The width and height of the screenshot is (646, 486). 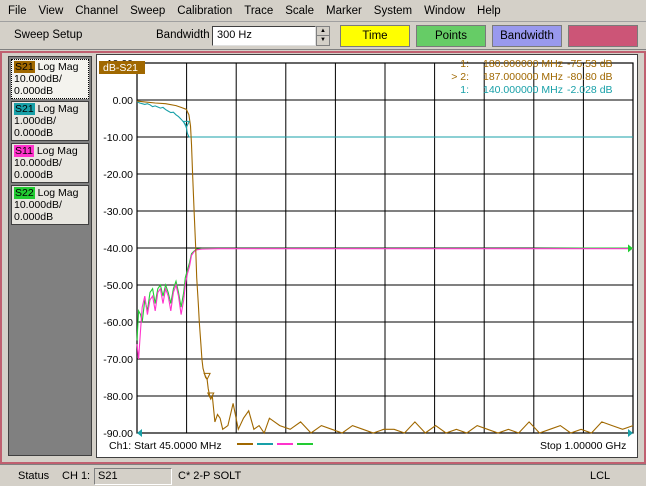 I want to click on y-tick-label: -30.00, so click(x=118, y=212).